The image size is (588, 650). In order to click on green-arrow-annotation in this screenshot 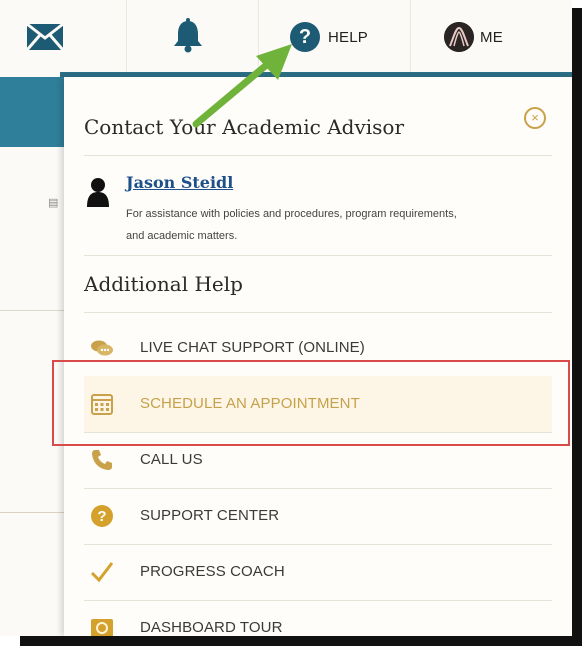, I will do `click(242, 86)`.